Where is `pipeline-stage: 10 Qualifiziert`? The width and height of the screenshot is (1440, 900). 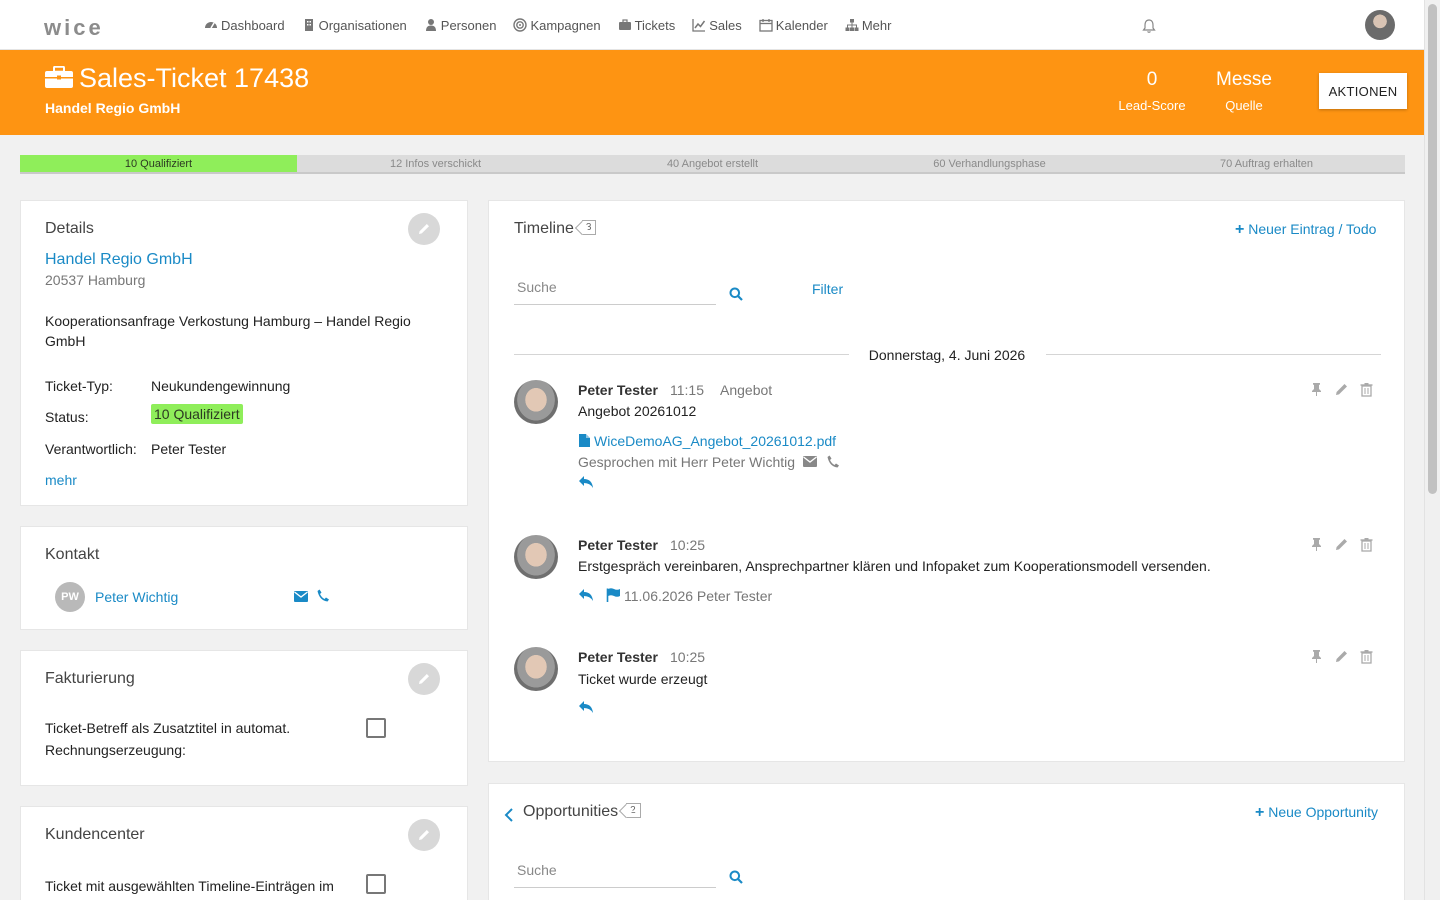 pipeline-stage: 10 Qualifiziert is located at coordinates (158, 163).